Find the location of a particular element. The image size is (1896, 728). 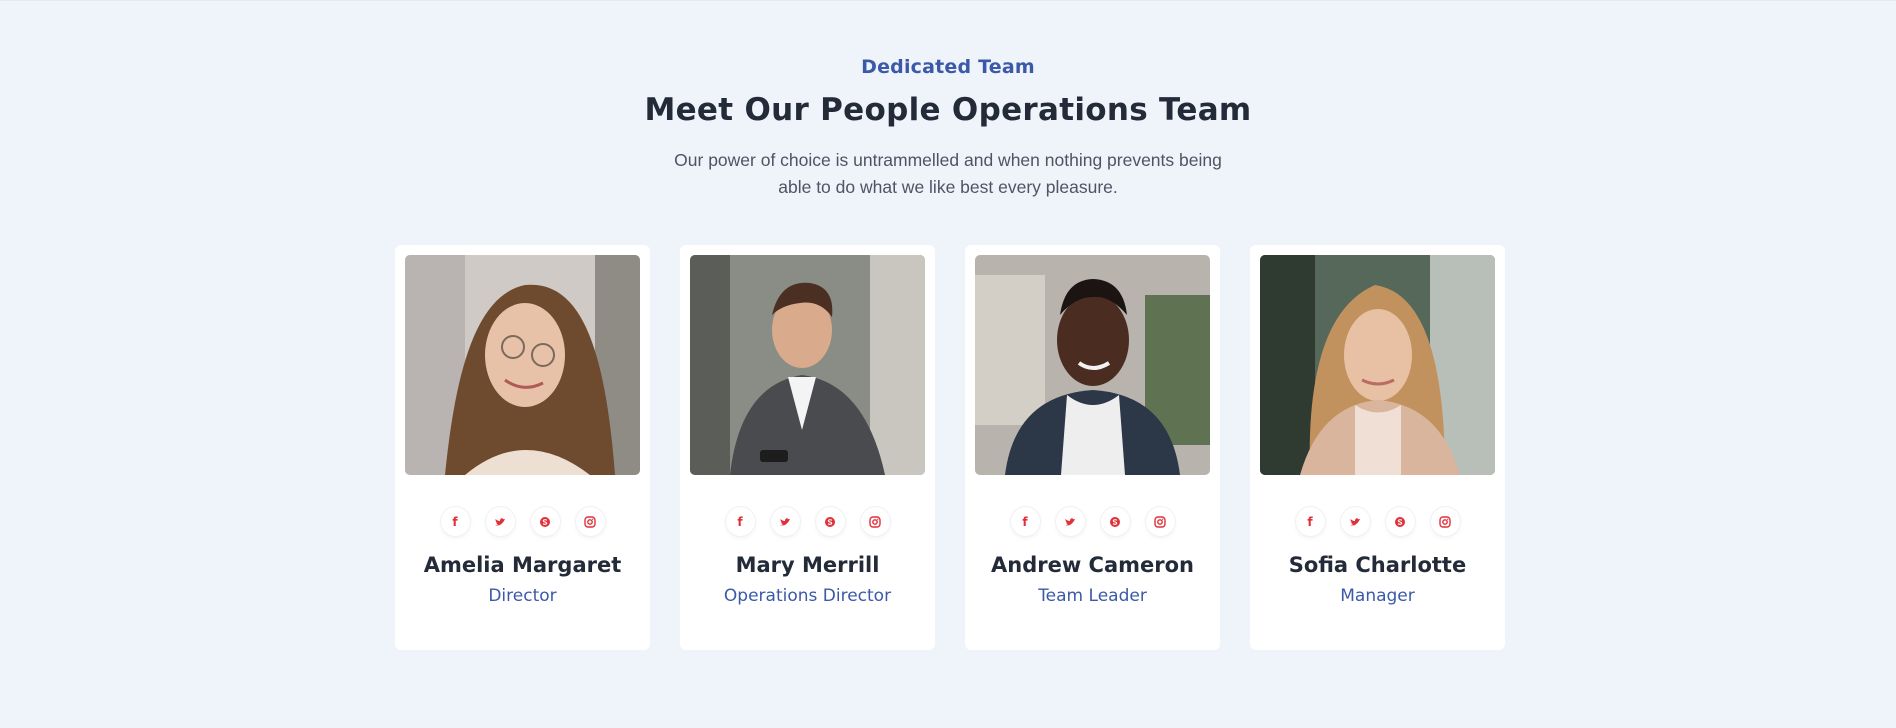

team-member-name: Sofia Charlotte is located at coordinates (1377, 565).